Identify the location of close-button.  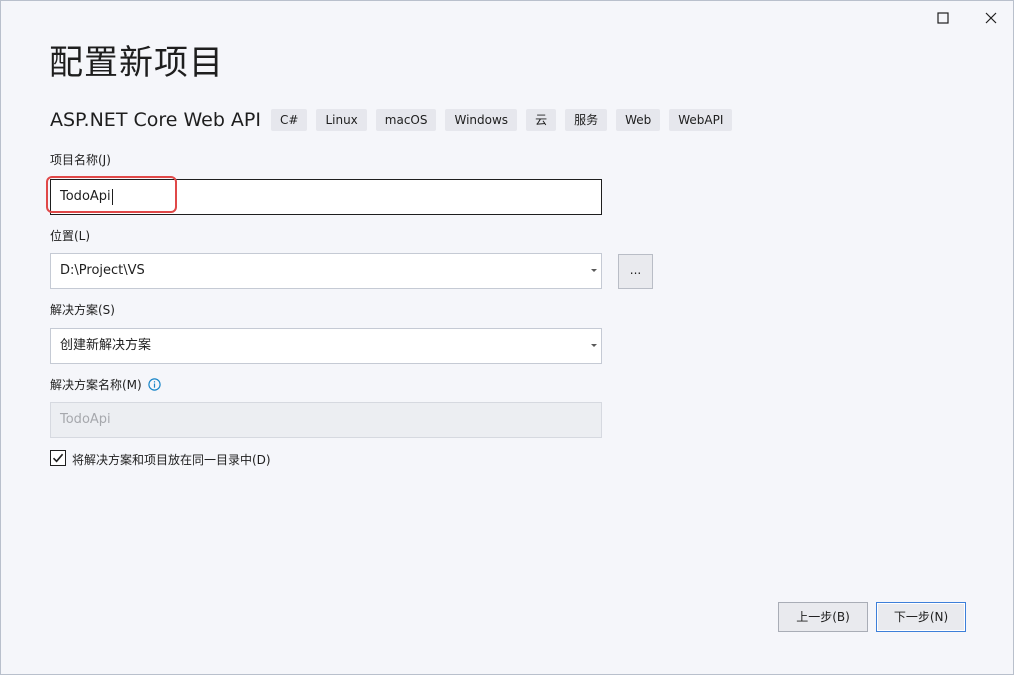
(991, 18).